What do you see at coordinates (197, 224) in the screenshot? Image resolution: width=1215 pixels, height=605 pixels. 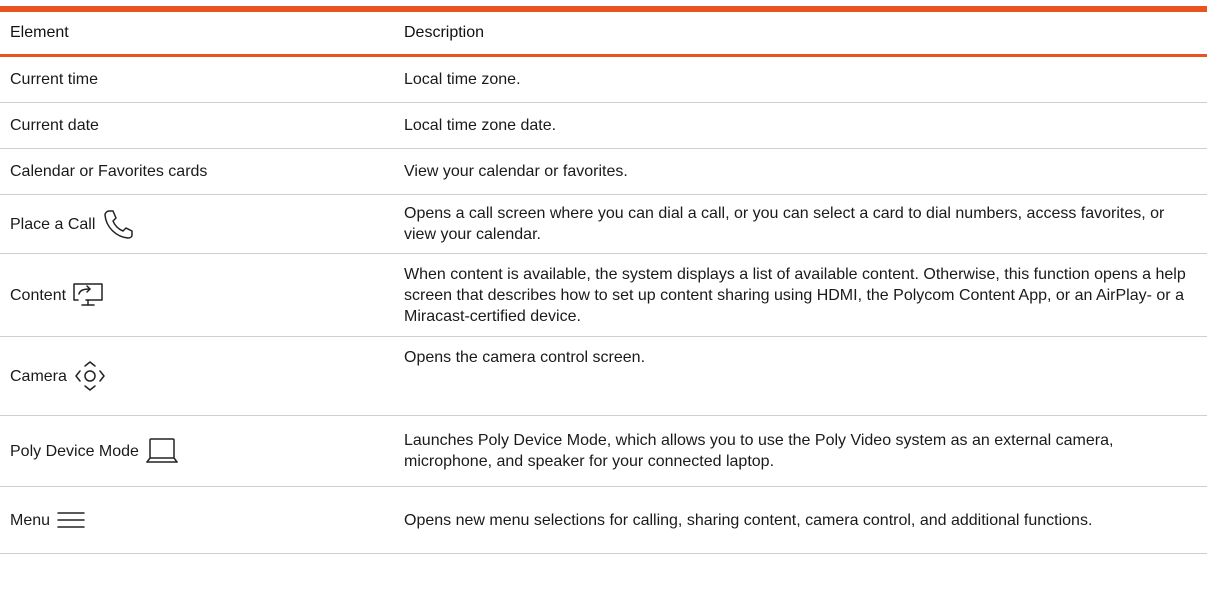 I see `element-cell: Place a Call` at bounding box center [197, 224].